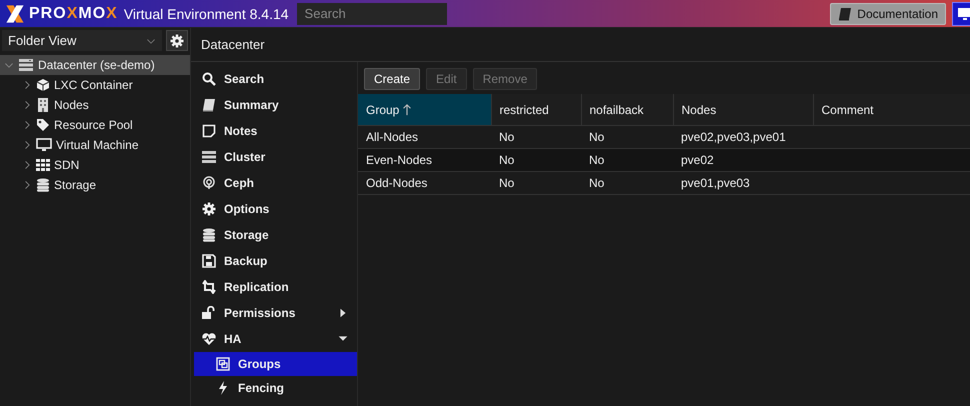 This screenshot has width=970, height=406. What do you see at coordinates (275, 157) in the screenshot?
I see `nav-item: Cluster` at bounding box center [275, 157].